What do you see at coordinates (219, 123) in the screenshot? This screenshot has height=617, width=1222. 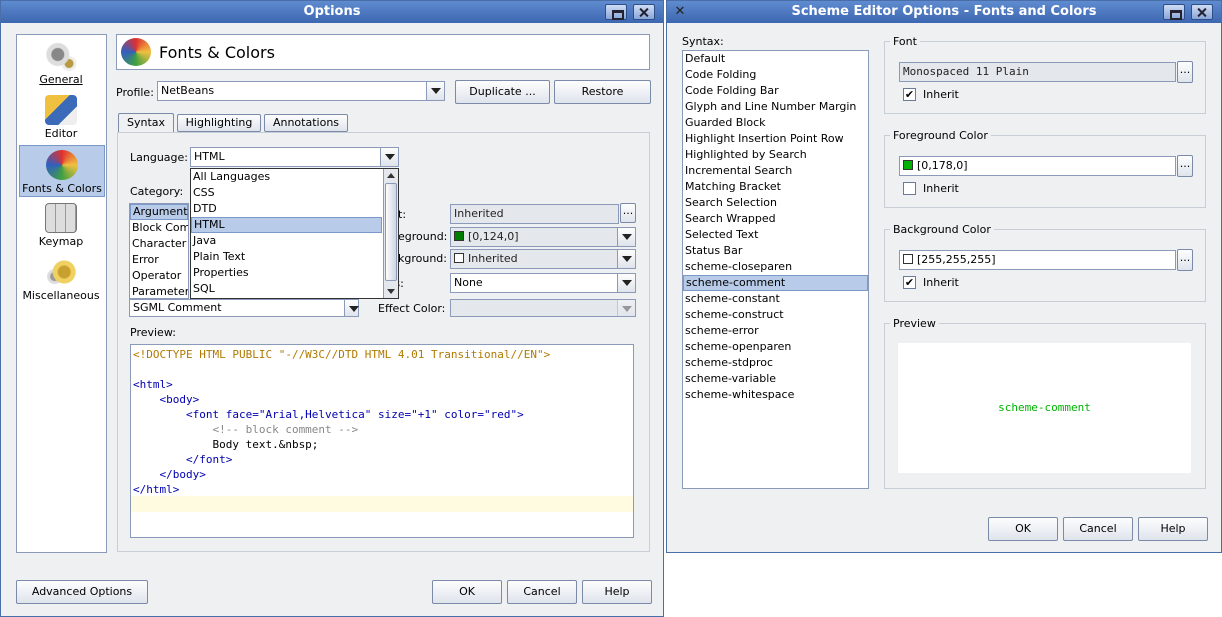 I see `tab-highlighting: Highlighting` at bounding box center [219, 123].